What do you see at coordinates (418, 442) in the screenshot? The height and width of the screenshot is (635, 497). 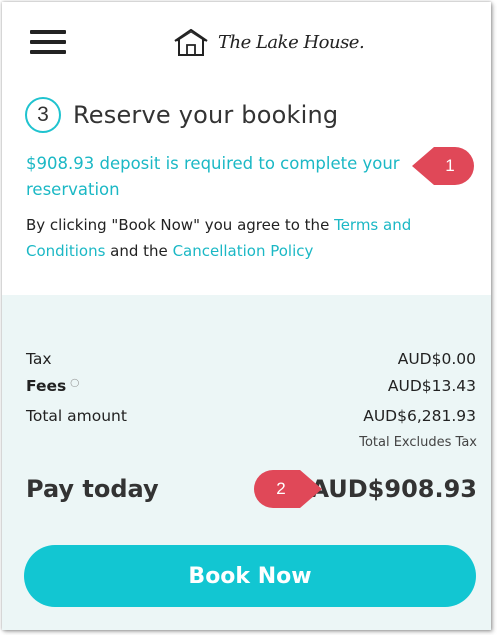 I see `excludes-tax-note: Total Excludes Tax` at bounding box center [418, 442].